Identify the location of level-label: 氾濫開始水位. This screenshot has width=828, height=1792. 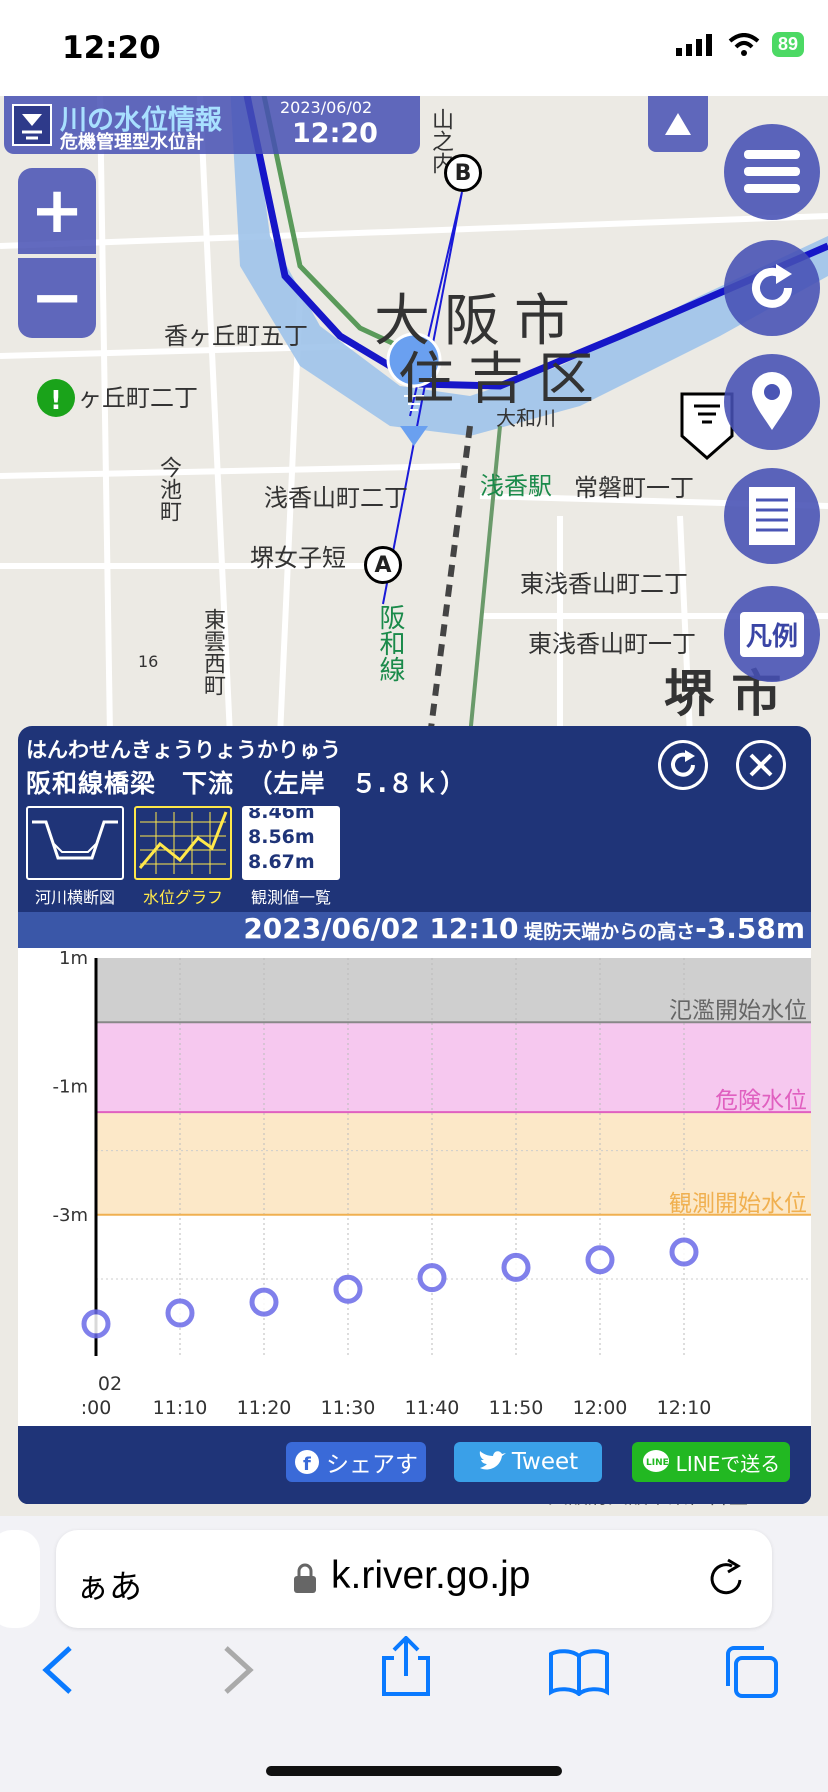
(738, 1011).